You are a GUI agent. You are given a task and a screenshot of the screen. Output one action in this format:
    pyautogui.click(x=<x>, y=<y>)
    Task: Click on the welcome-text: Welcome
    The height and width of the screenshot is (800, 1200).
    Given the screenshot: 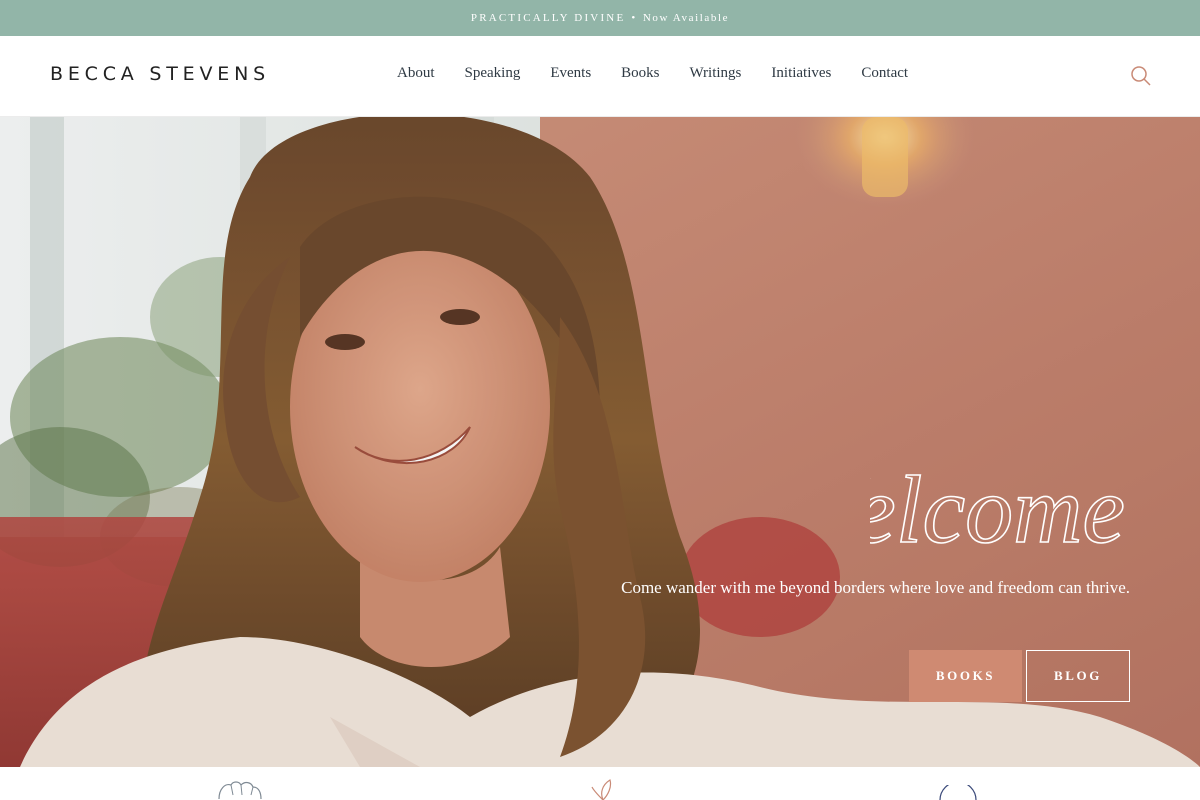 What is the action you would take?
    pyautogui.click(x=997, y=509)
    